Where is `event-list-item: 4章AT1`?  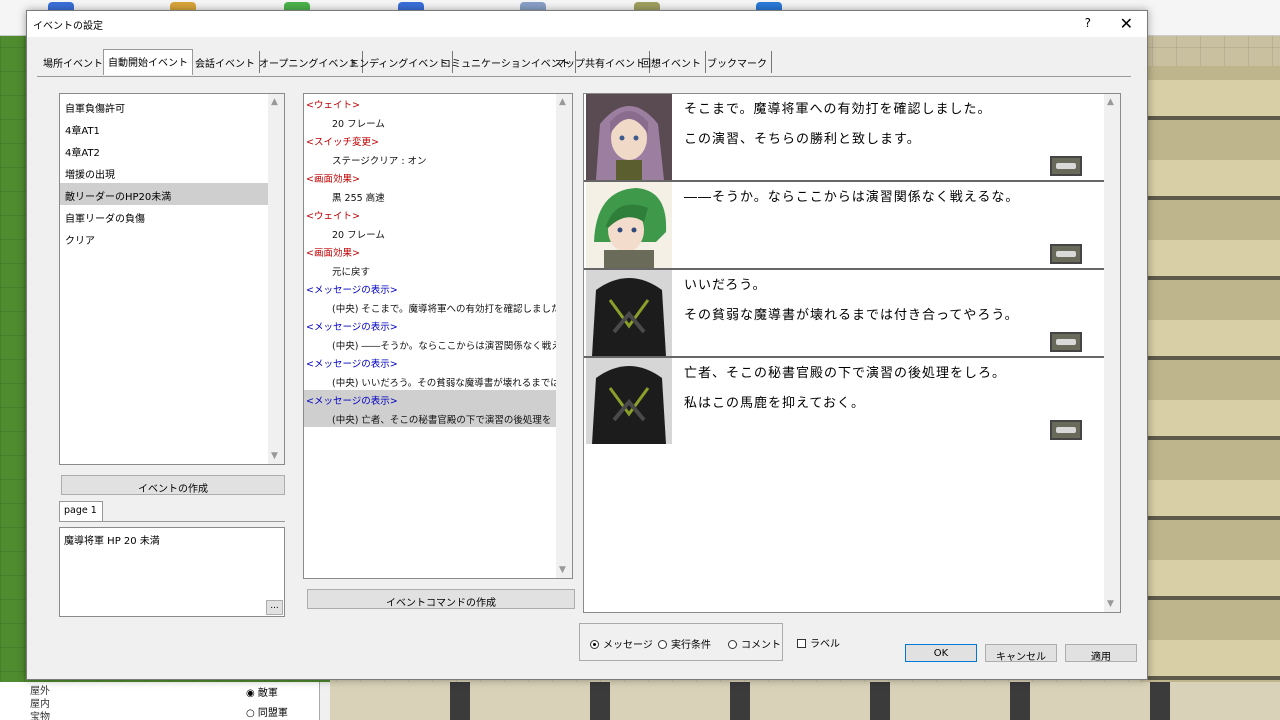 event-list-item: 4章AT1 is located at coordinates (164, 128).